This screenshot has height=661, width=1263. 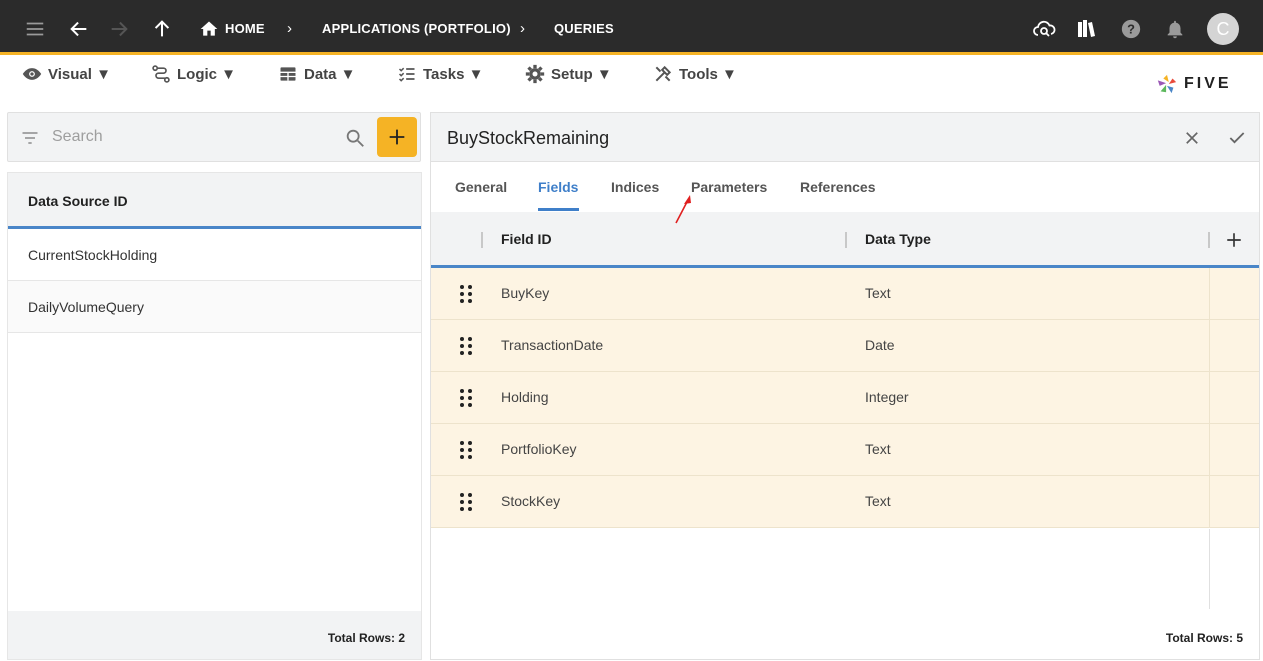 What do you see at coordinates (845, 502) in the screenshot?
I see `table-row: StockKey Text` at bounding box center [845, 502].